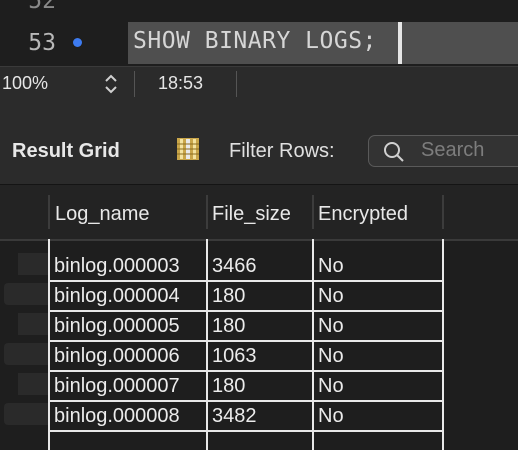 The width and height of the screenshot is (518, 450). Describe the element at coordinates (234, 416) in the screenshot. I see `table-cell: 3482` at that location.